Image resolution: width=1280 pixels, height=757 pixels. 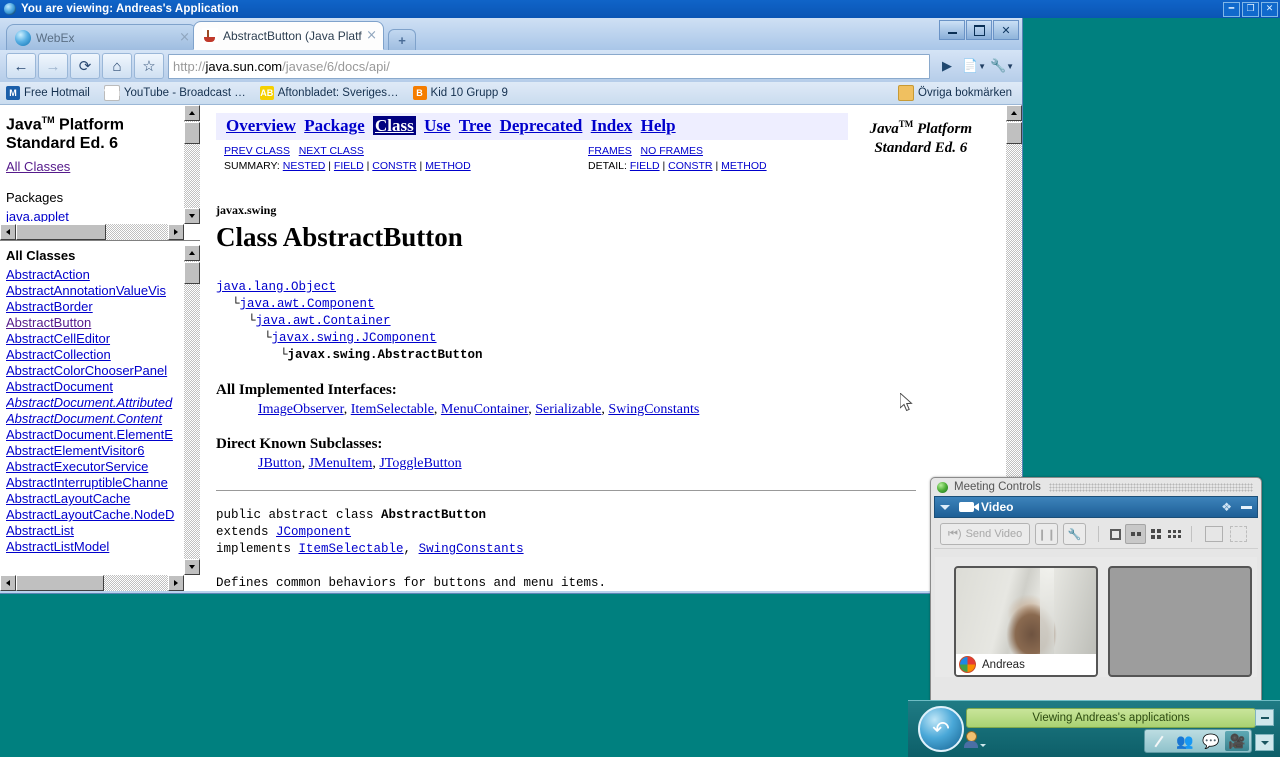 What do you see at coordinates (1264, 717) in the screenshot?
I see `strip-minimize-button` at bounding box center [1264, 717].